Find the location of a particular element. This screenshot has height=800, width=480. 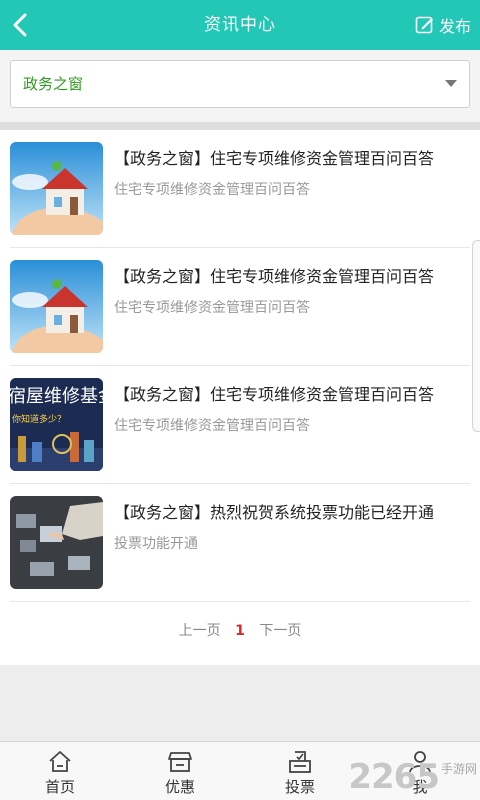

current-page: 1 is located at coordinates (240, 631).